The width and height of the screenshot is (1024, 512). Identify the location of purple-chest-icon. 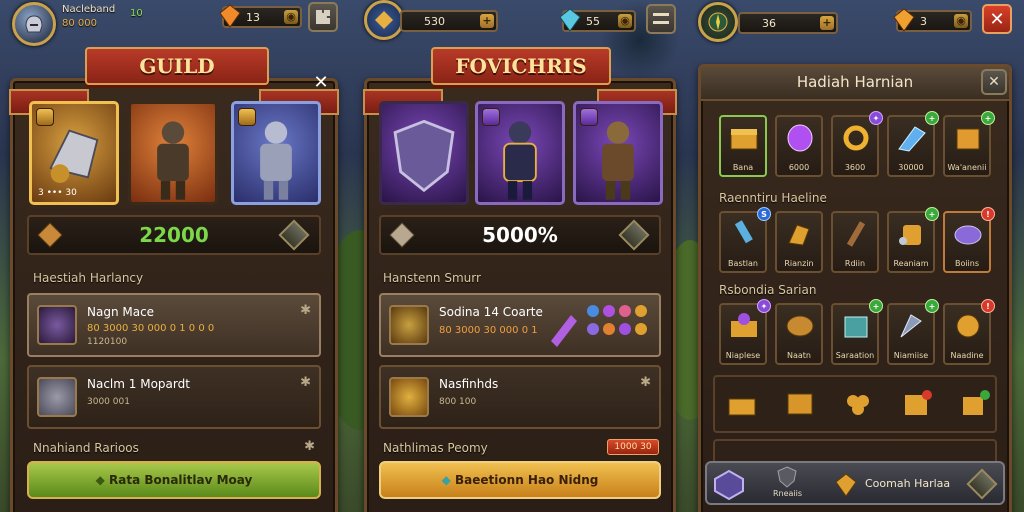
(744, 325).